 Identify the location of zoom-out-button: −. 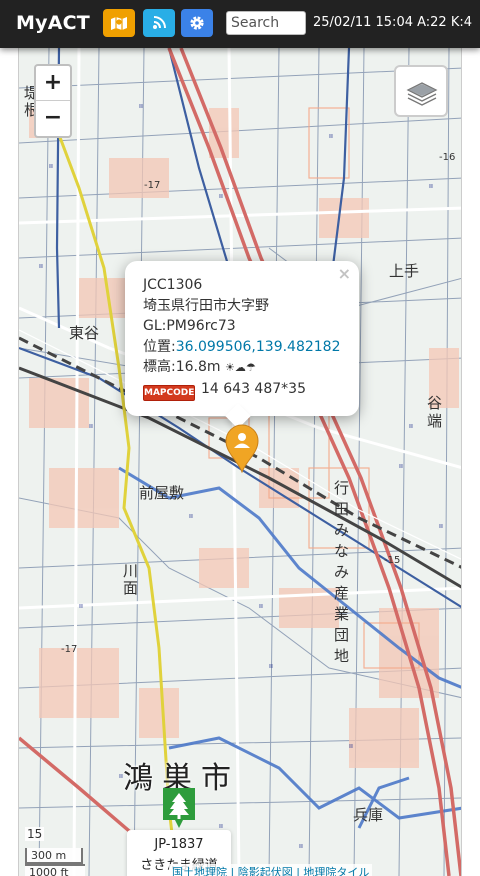
(53, 118).